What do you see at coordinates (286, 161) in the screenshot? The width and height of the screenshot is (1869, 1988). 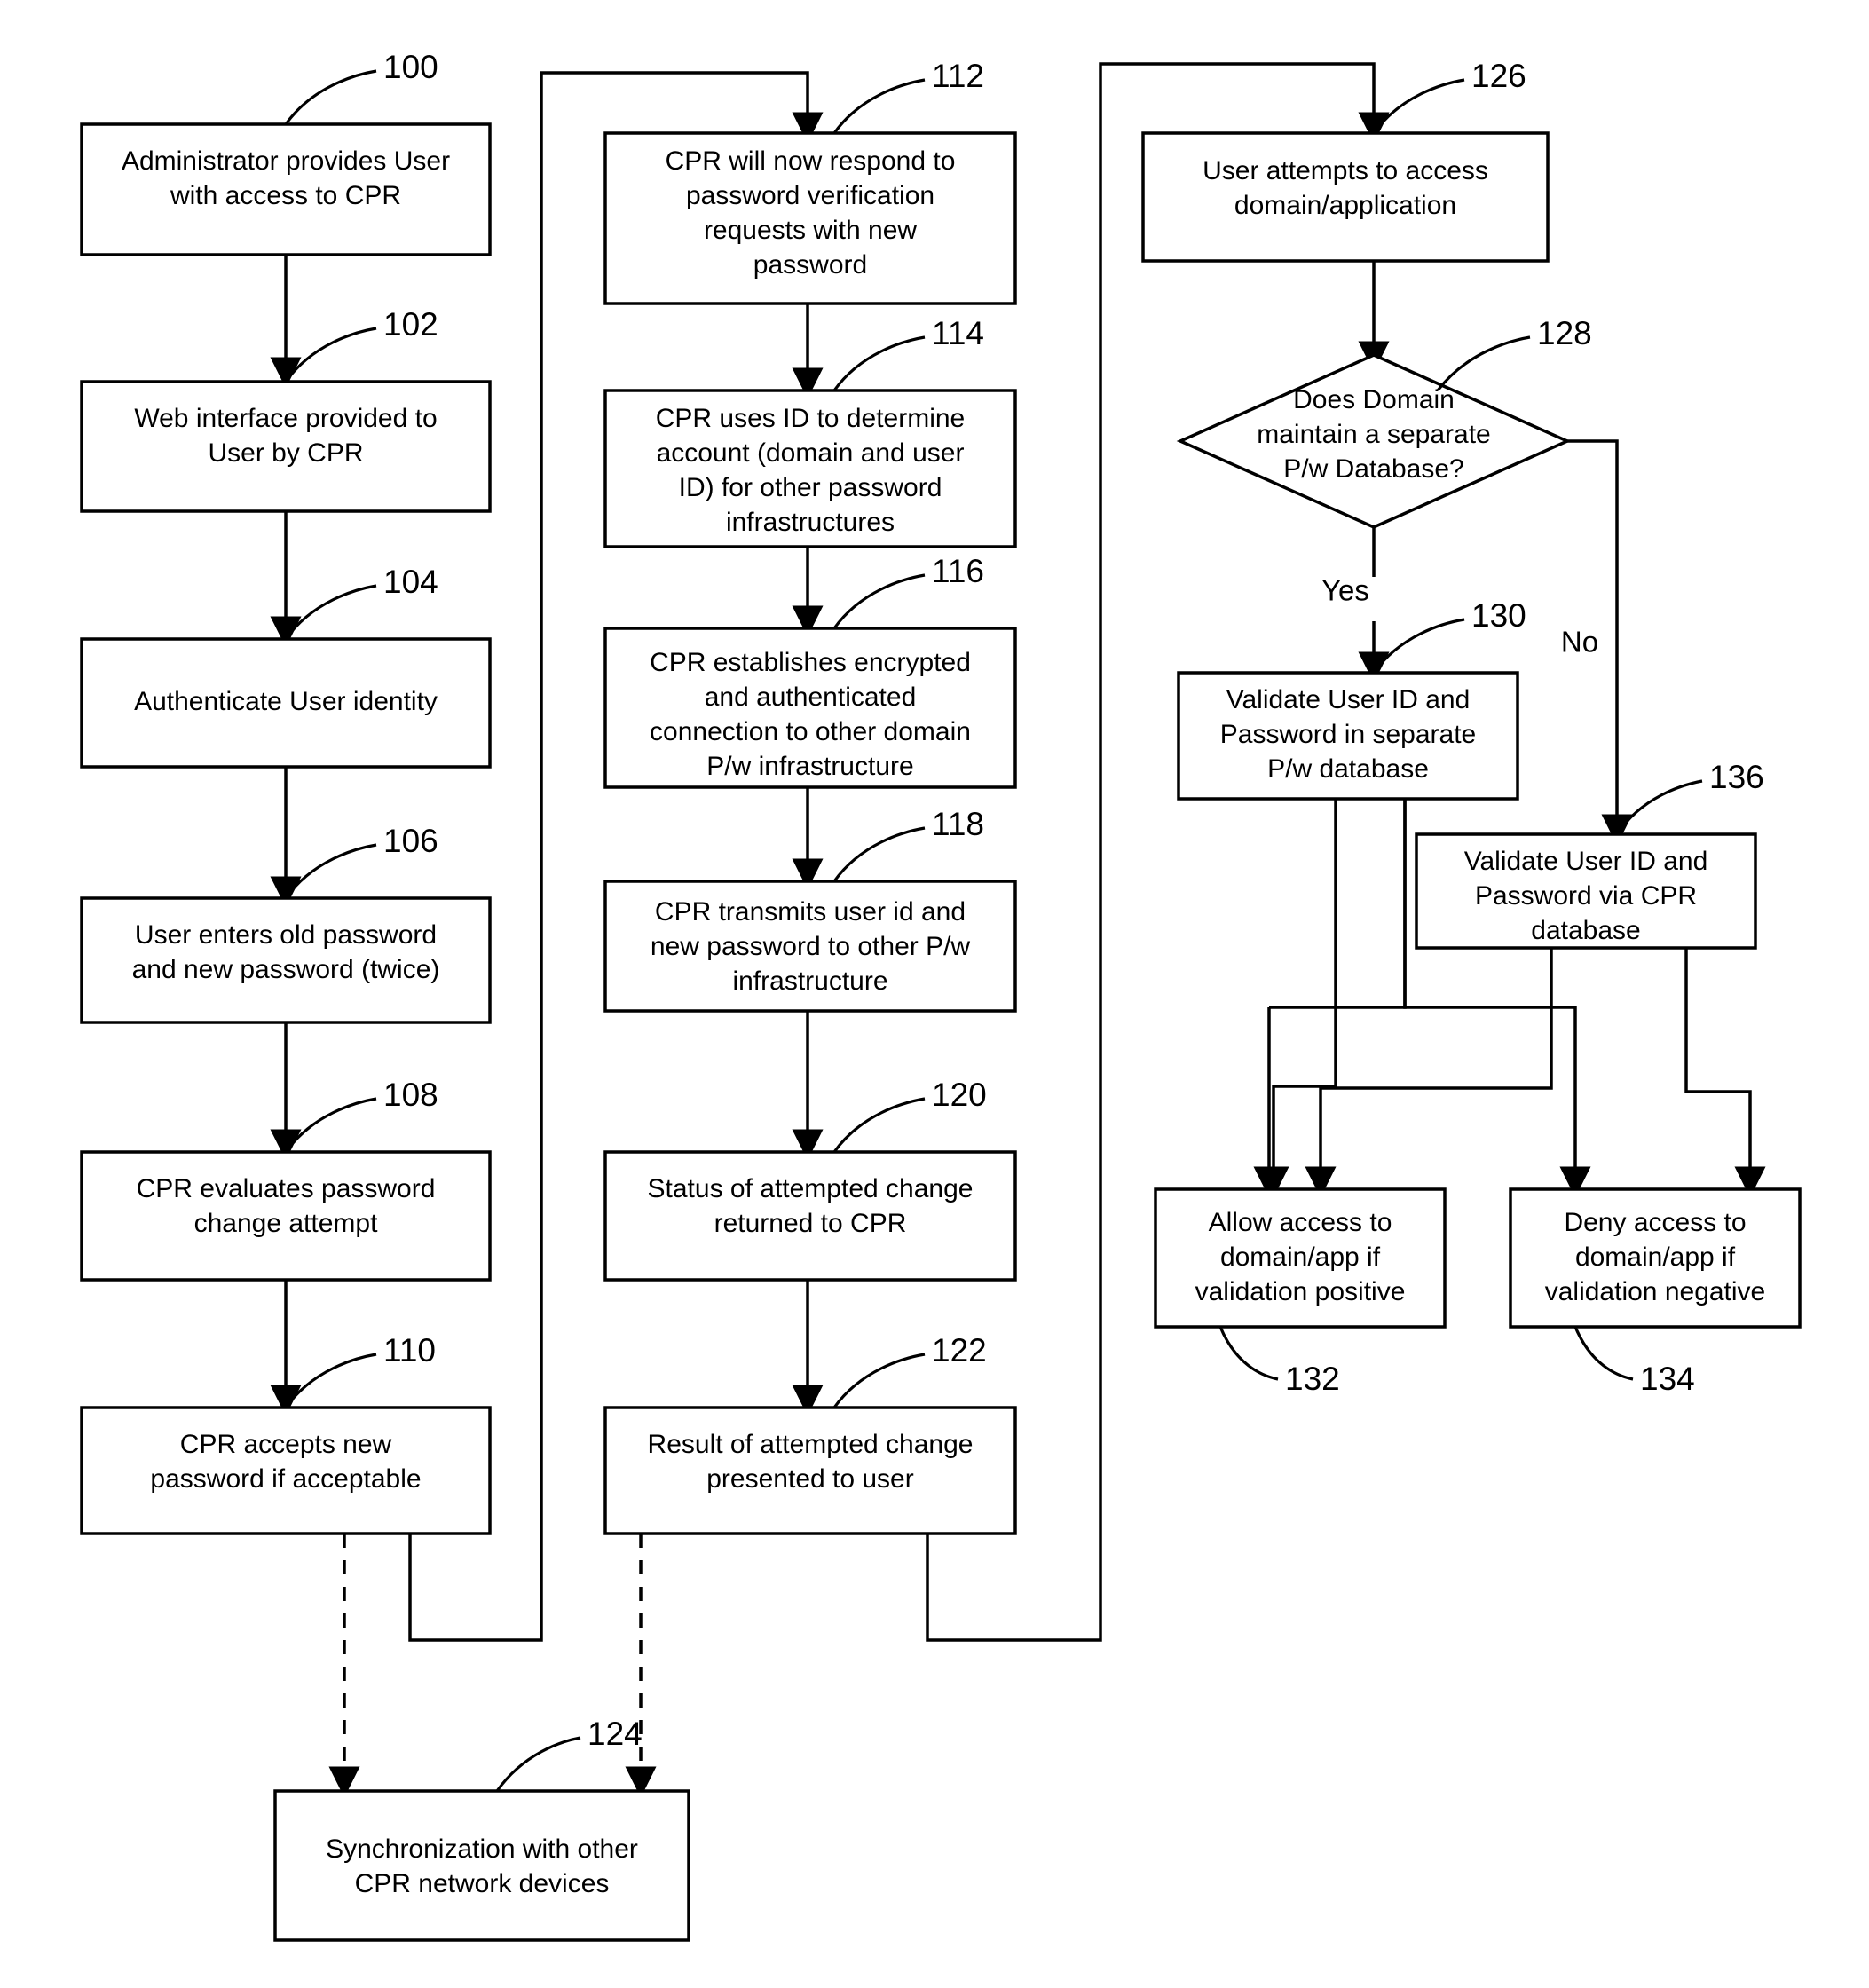 I see `svg-text: Administrator provides User` at bounding box center [286, 161].